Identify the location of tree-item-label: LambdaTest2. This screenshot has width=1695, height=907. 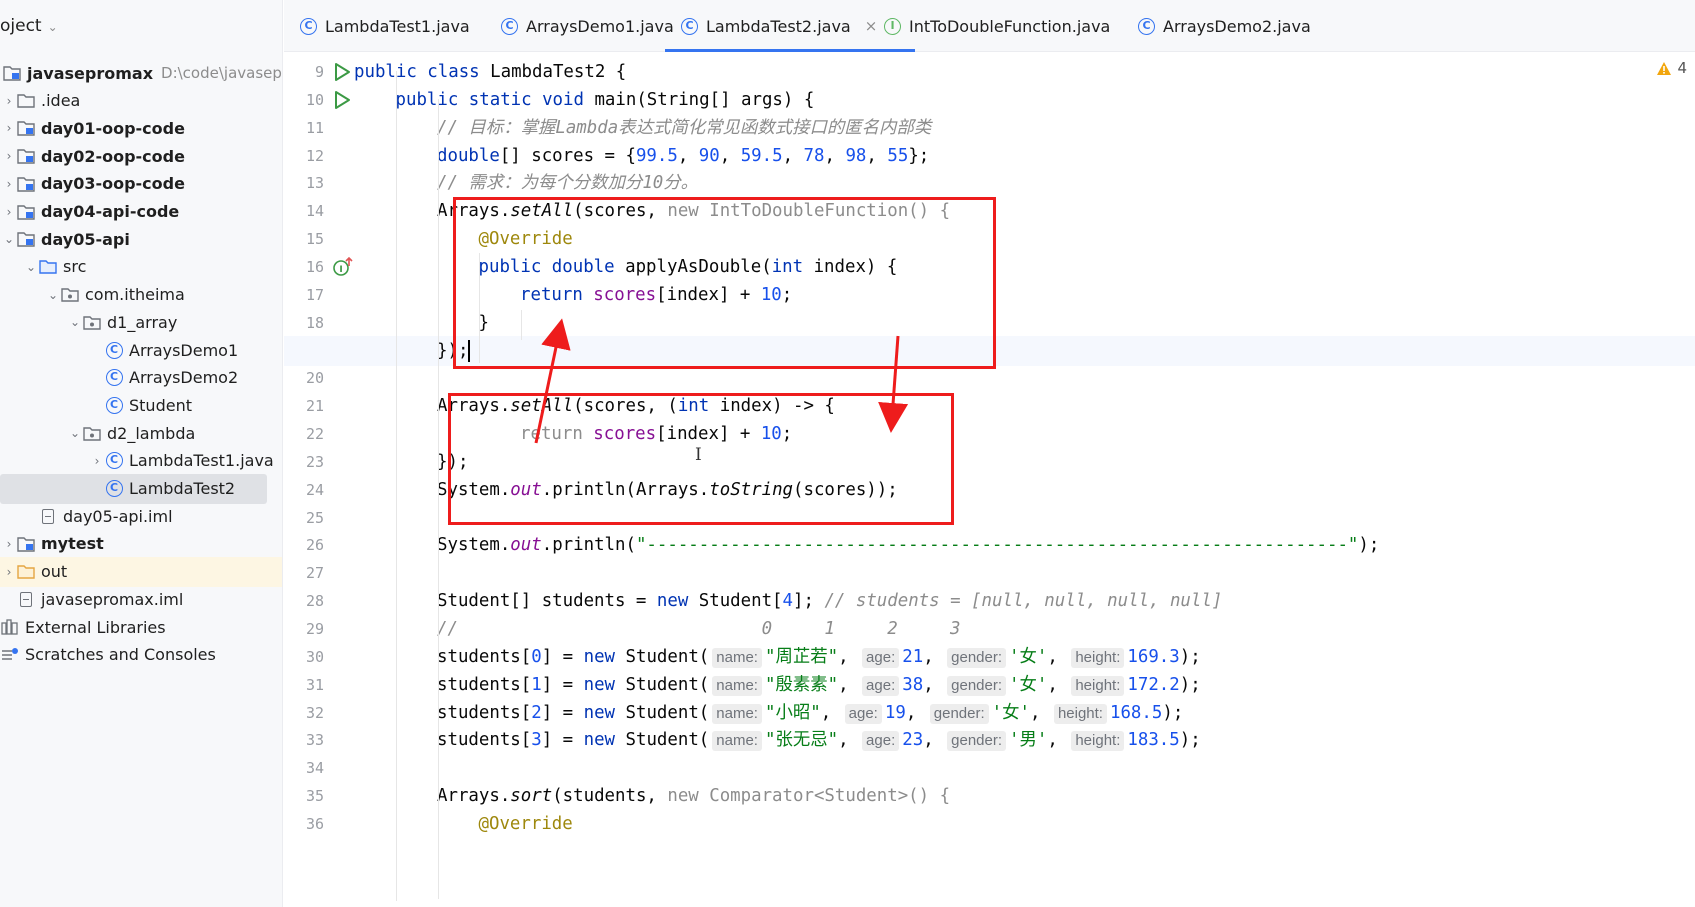
(182, 488).